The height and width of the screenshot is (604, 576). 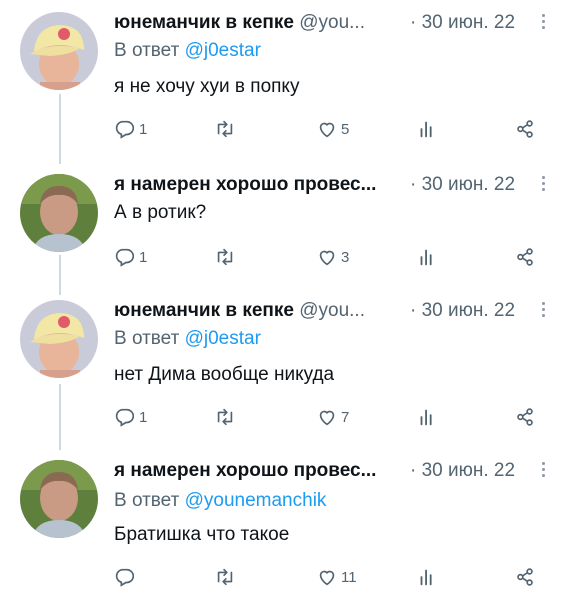 What do you see at coordinates (202, 534) in the screenshot?
I see `tweet-text: Братишка что такое` at bounding box center [202, 534].